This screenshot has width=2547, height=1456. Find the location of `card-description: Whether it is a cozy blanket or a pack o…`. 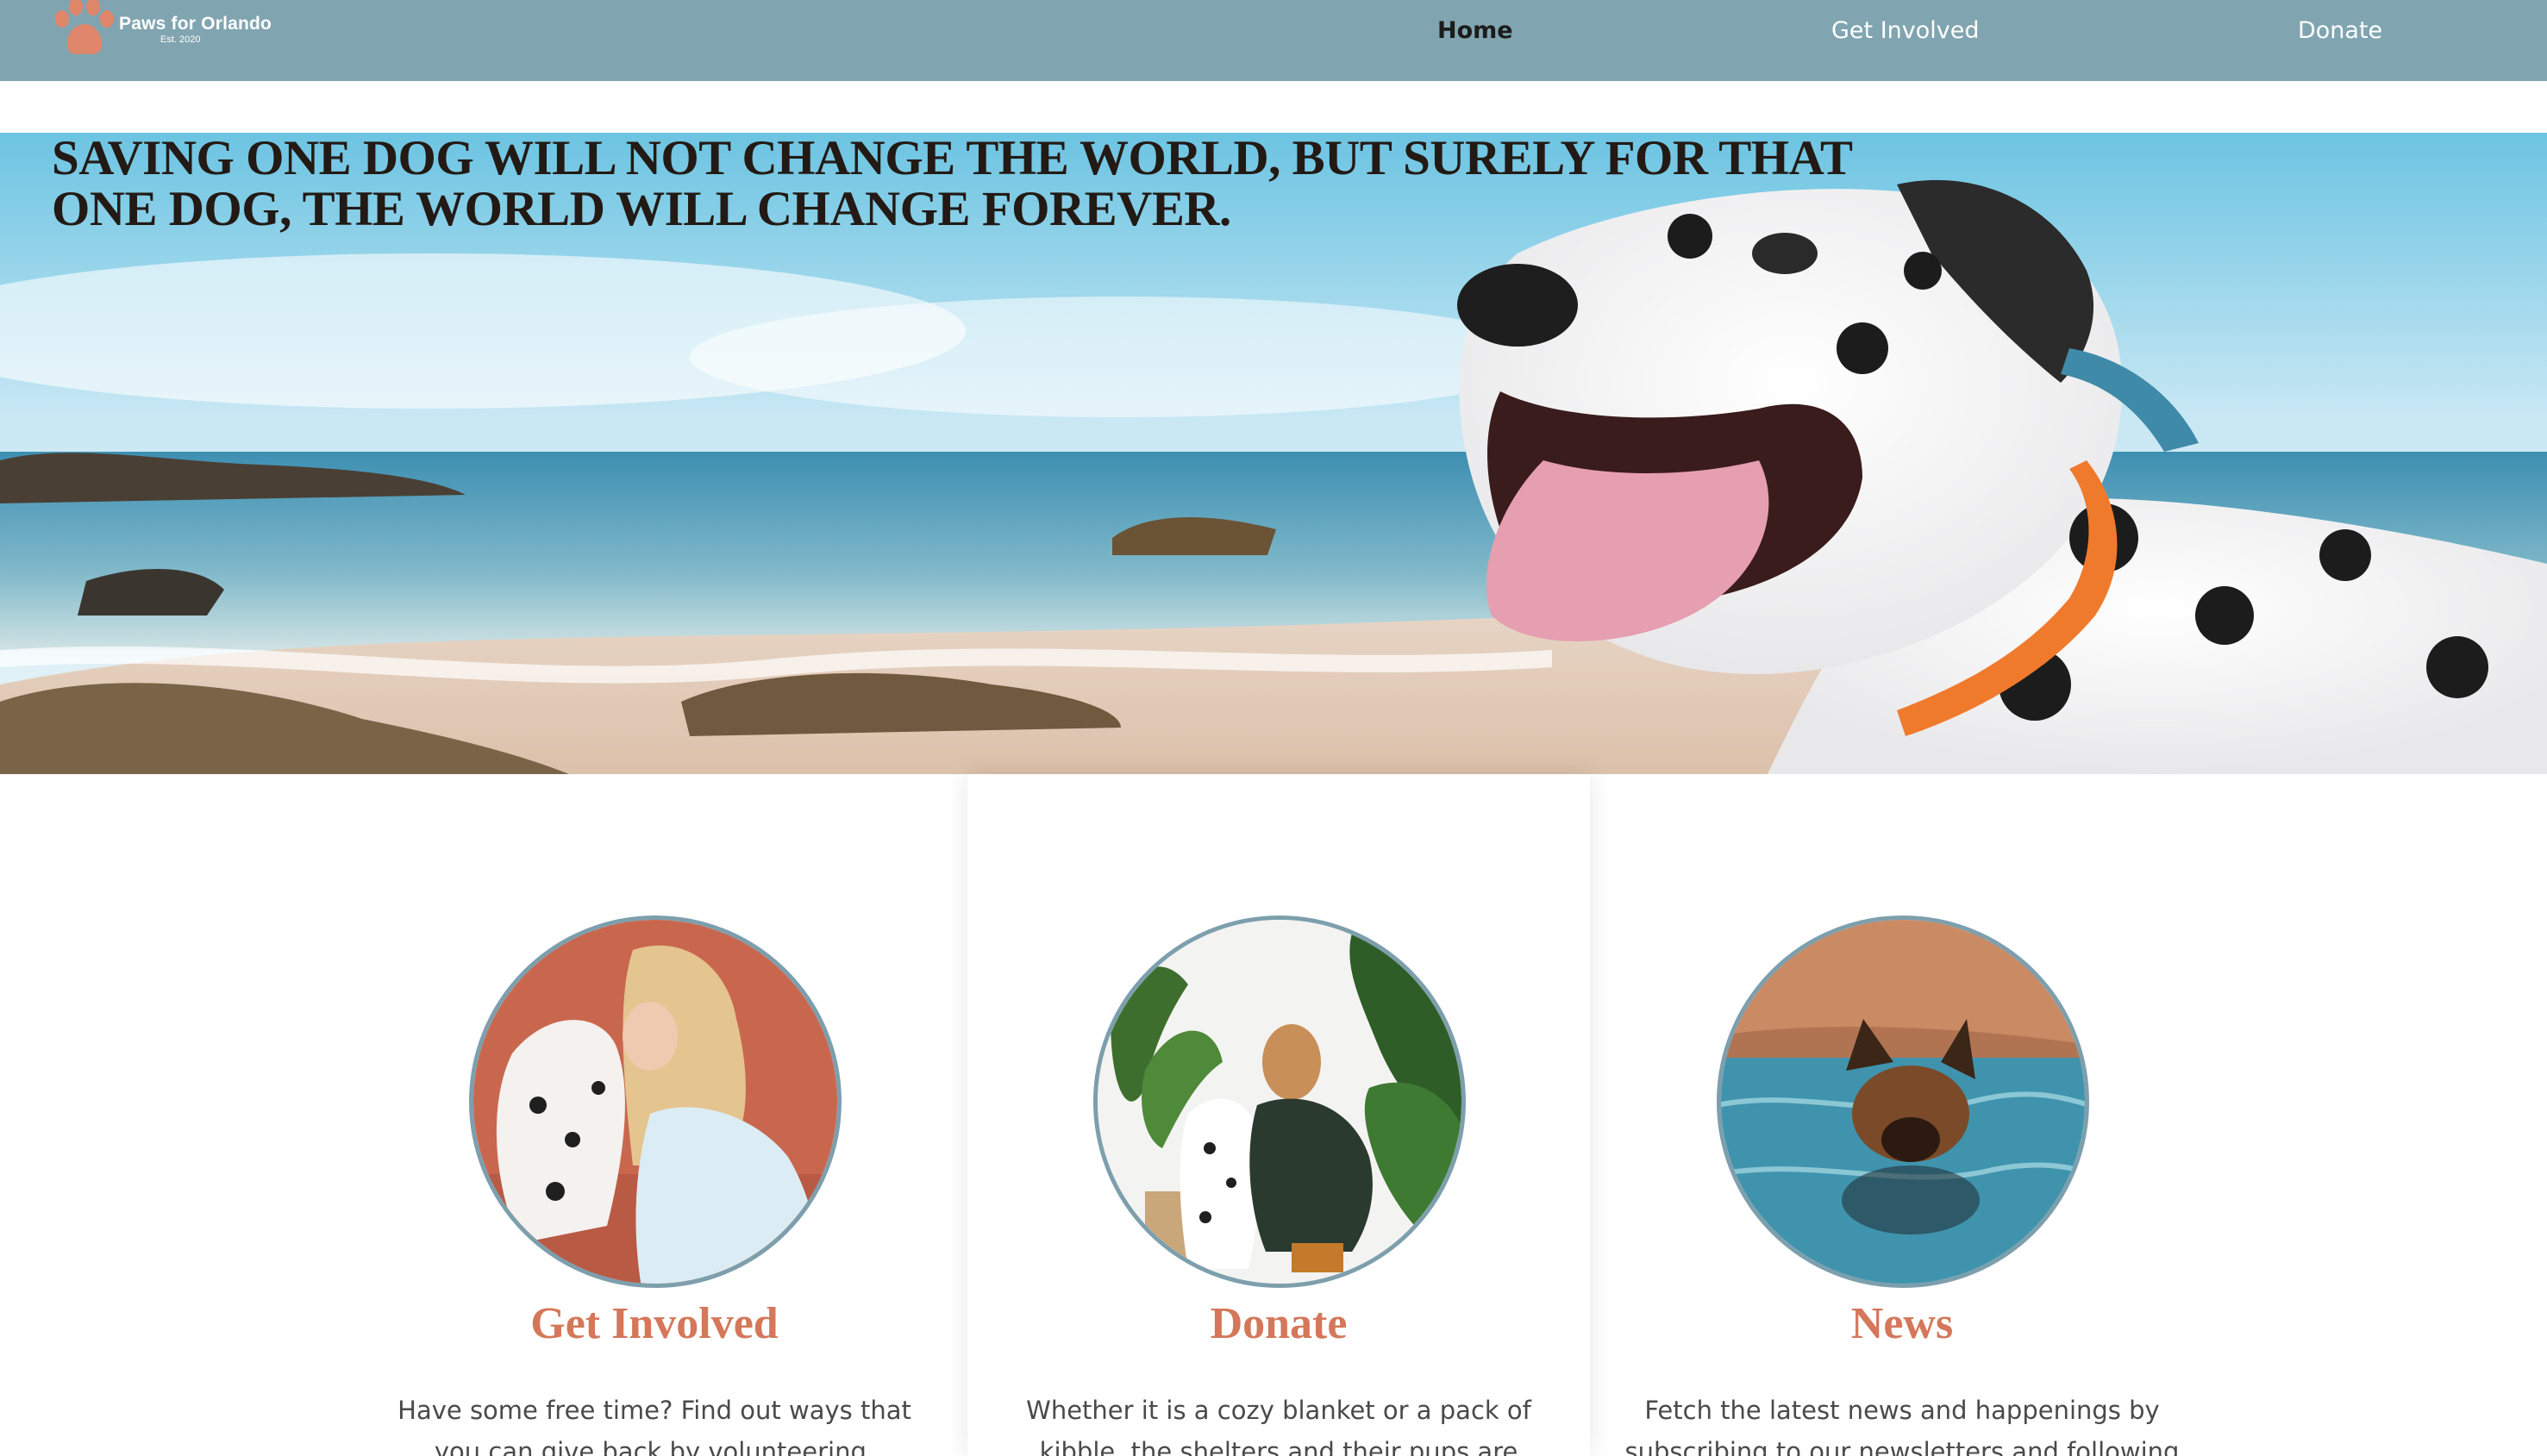

card-description: Whether it is a cozy blanket or a pack o… is located at coordinates (1279, 1426).